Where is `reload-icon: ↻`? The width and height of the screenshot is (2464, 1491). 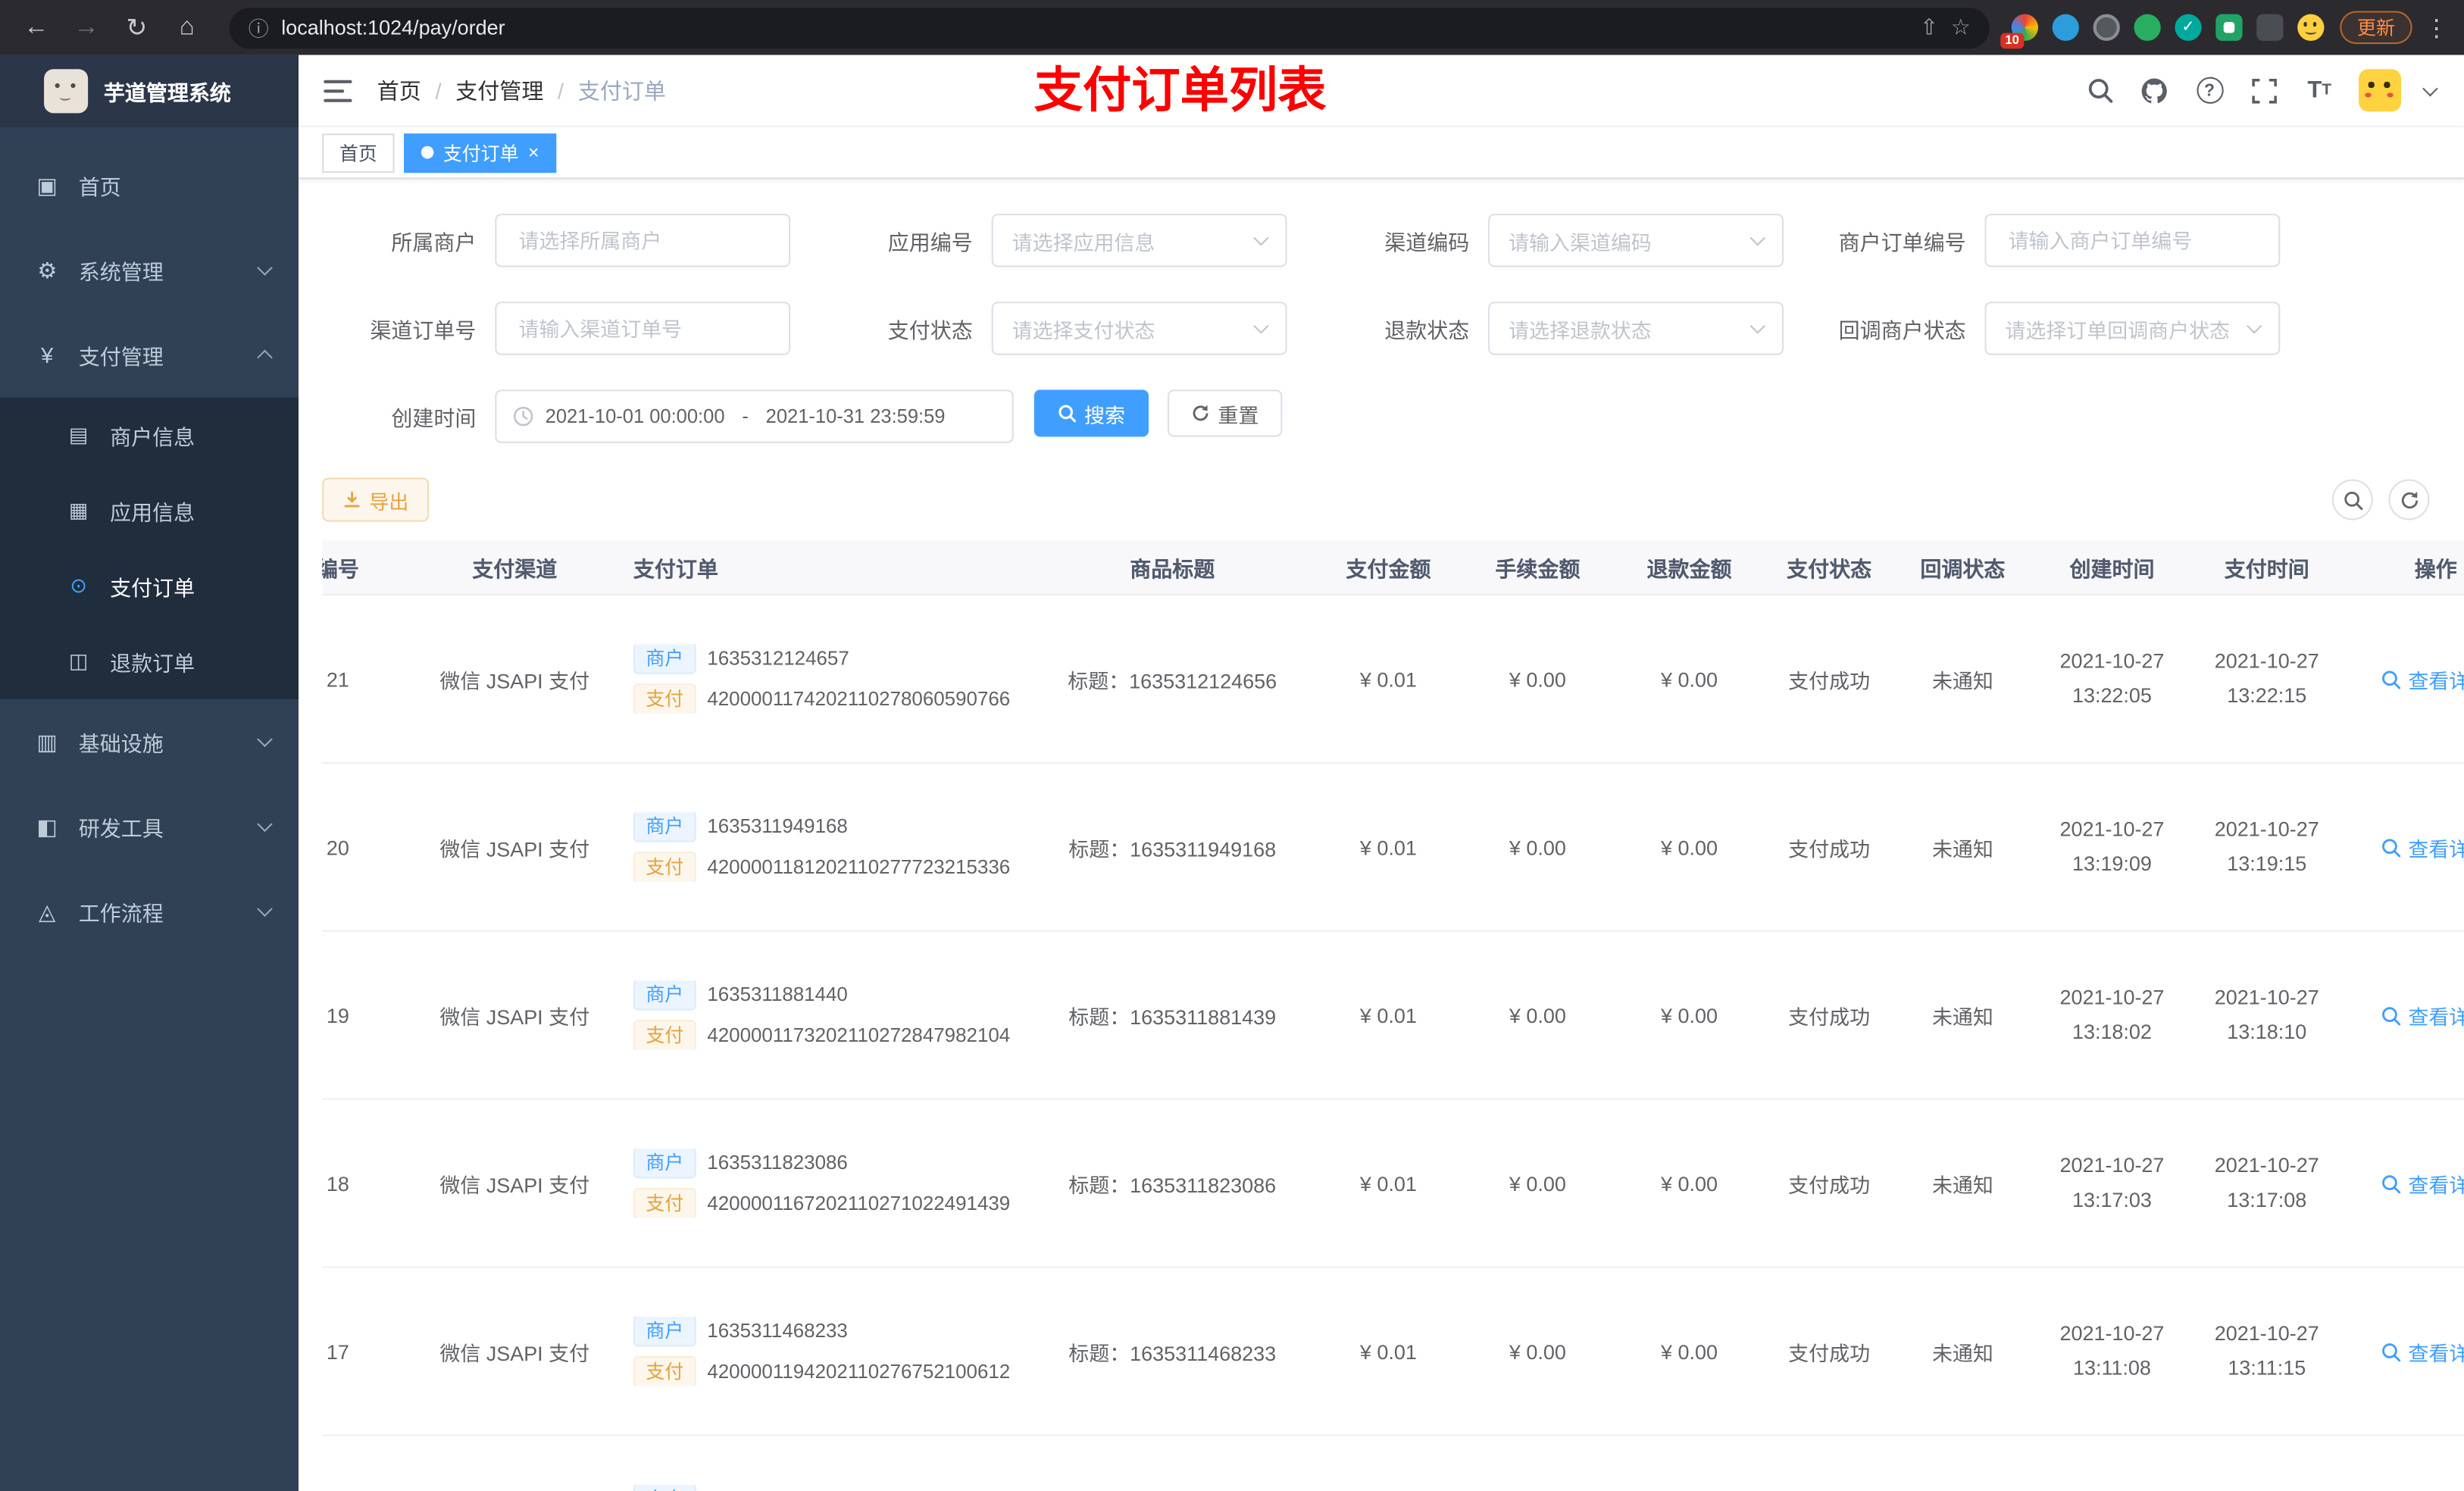
reload-icon: ↻ is located at coordinates (136, 27).